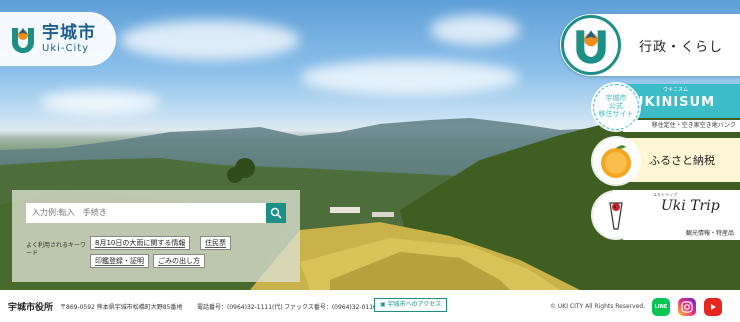 The width and height of the screenshot is (740, 322). I want to click on search-icon, so click(276, 213).